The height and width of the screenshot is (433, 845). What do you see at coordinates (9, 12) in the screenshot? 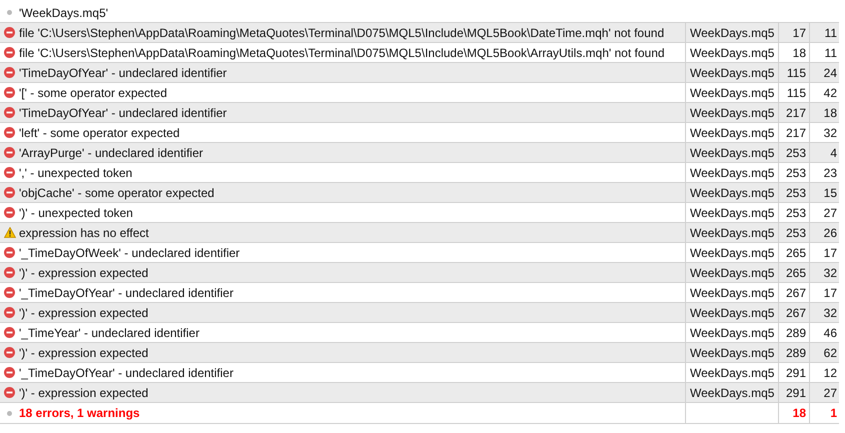
I see `bullet-icon` at bounding box center [9, 12].